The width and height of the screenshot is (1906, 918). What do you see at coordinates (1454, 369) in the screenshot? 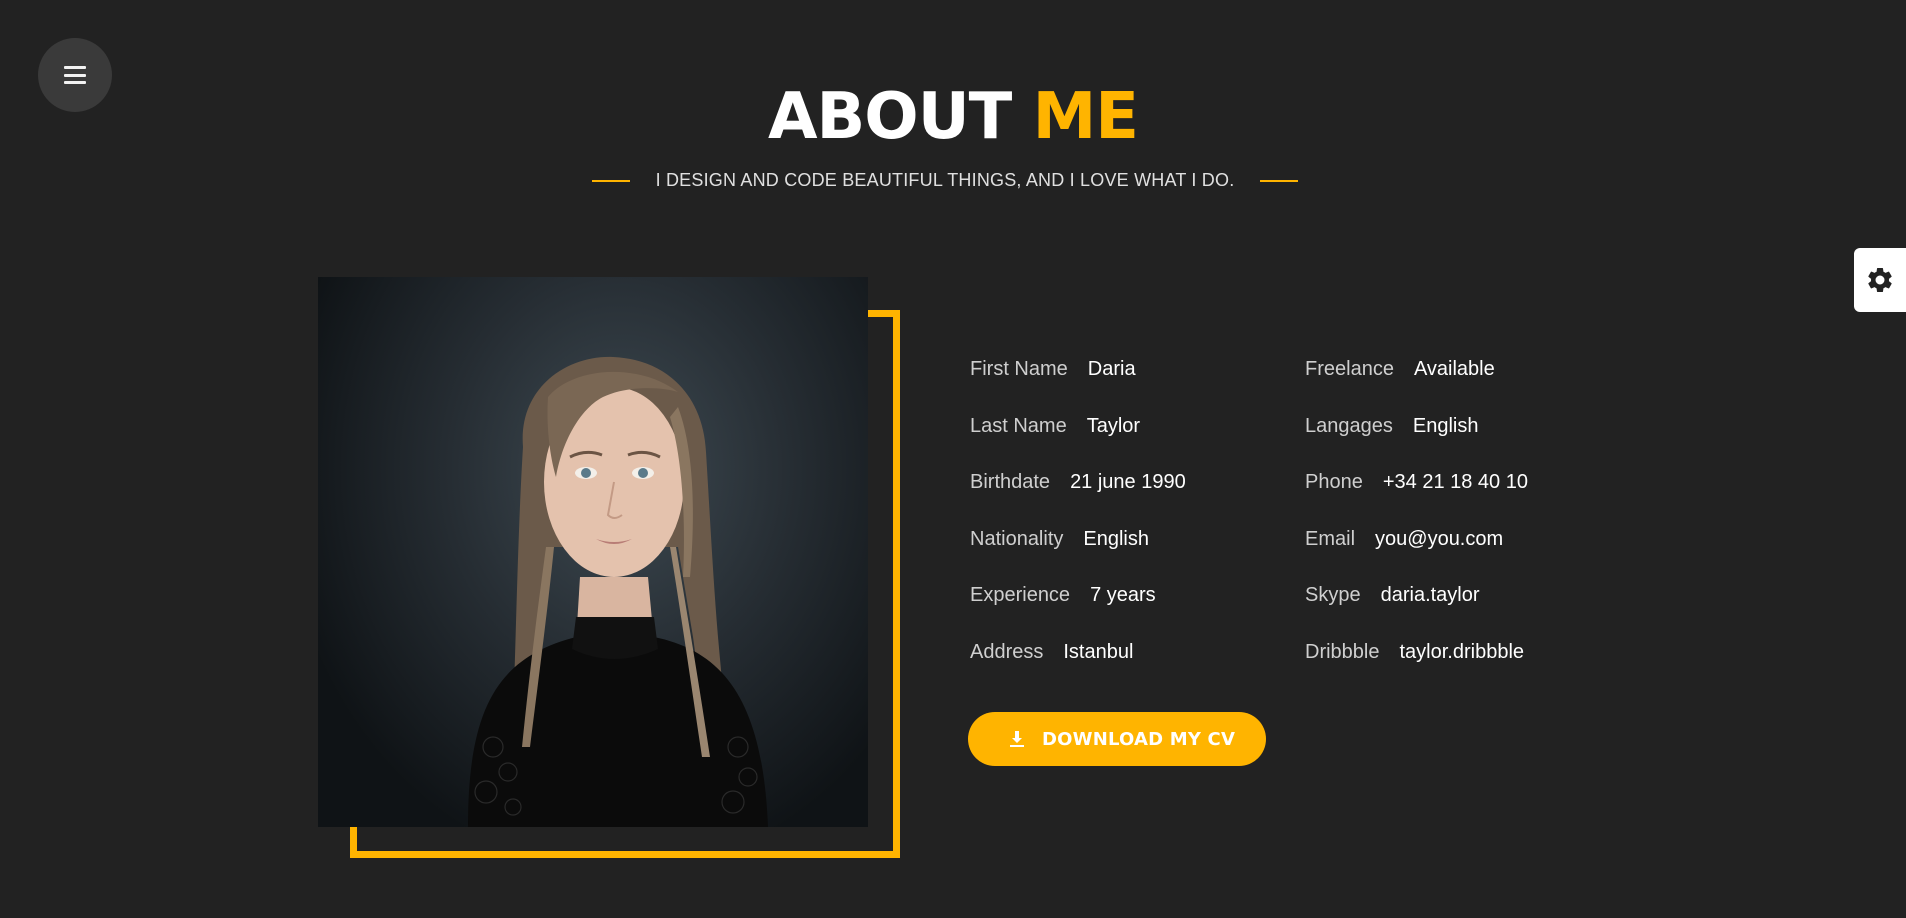
I see `info-value: Available` at bounding box center [1454, 369].